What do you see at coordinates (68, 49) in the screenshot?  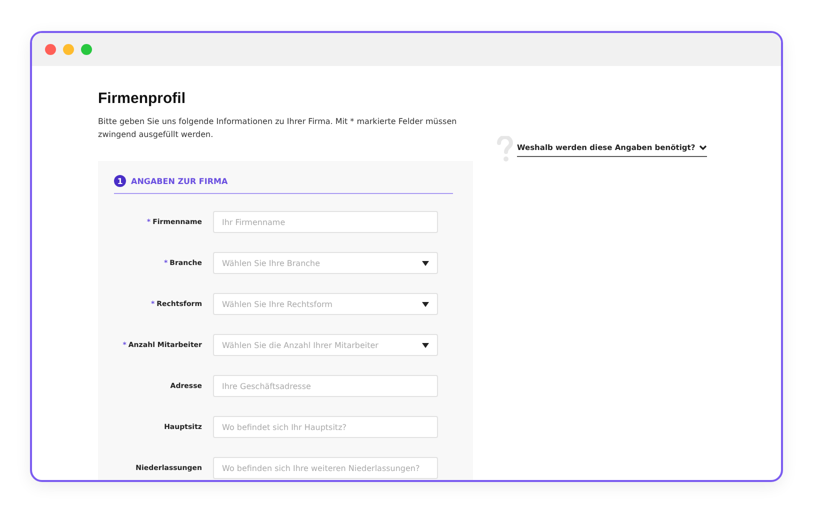 I see `minimize-dot-icon` at bounding box center [68, 49].